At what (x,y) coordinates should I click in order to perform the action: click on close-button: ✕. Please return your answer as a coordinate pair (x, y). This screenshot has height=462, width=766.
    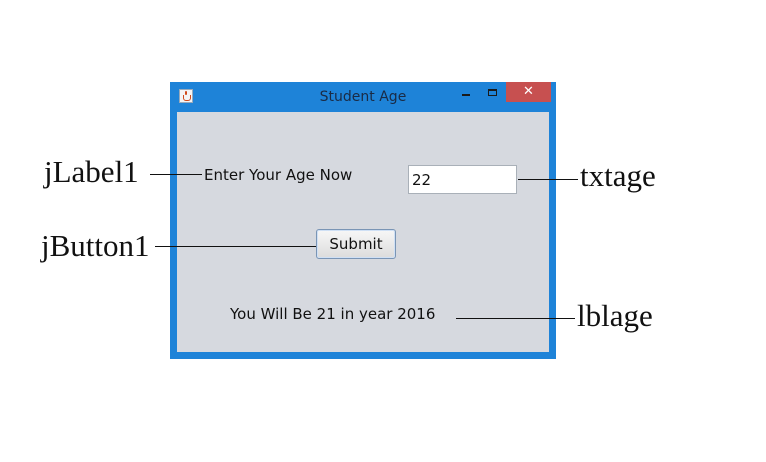
    Looking at the image, I should click on (528, 92).